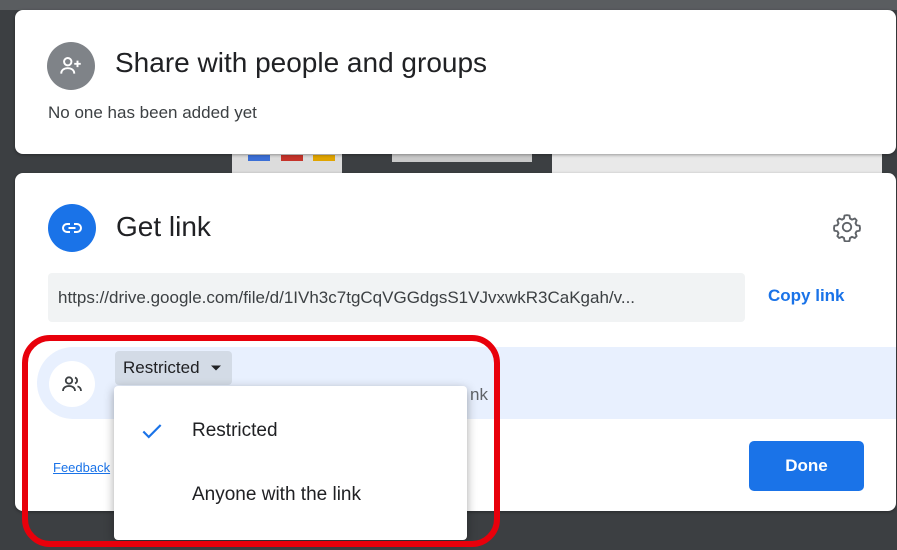 This screenshot has height=550, width=897. Describe the element at coordinates (152, 431) in the screenshot. I see `check-icon` at that location.